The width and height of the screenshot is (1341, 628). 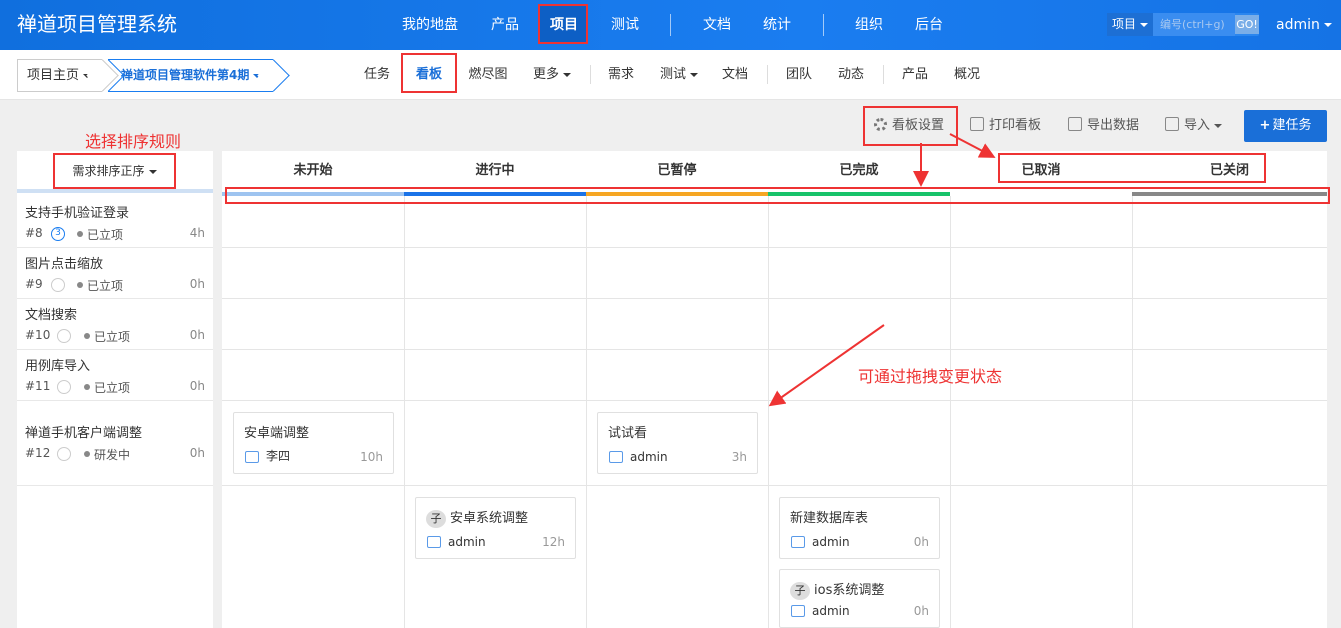 I want to click on story-row: 用例库导入 #11 已立项 0h, so click(x=115, y=375).